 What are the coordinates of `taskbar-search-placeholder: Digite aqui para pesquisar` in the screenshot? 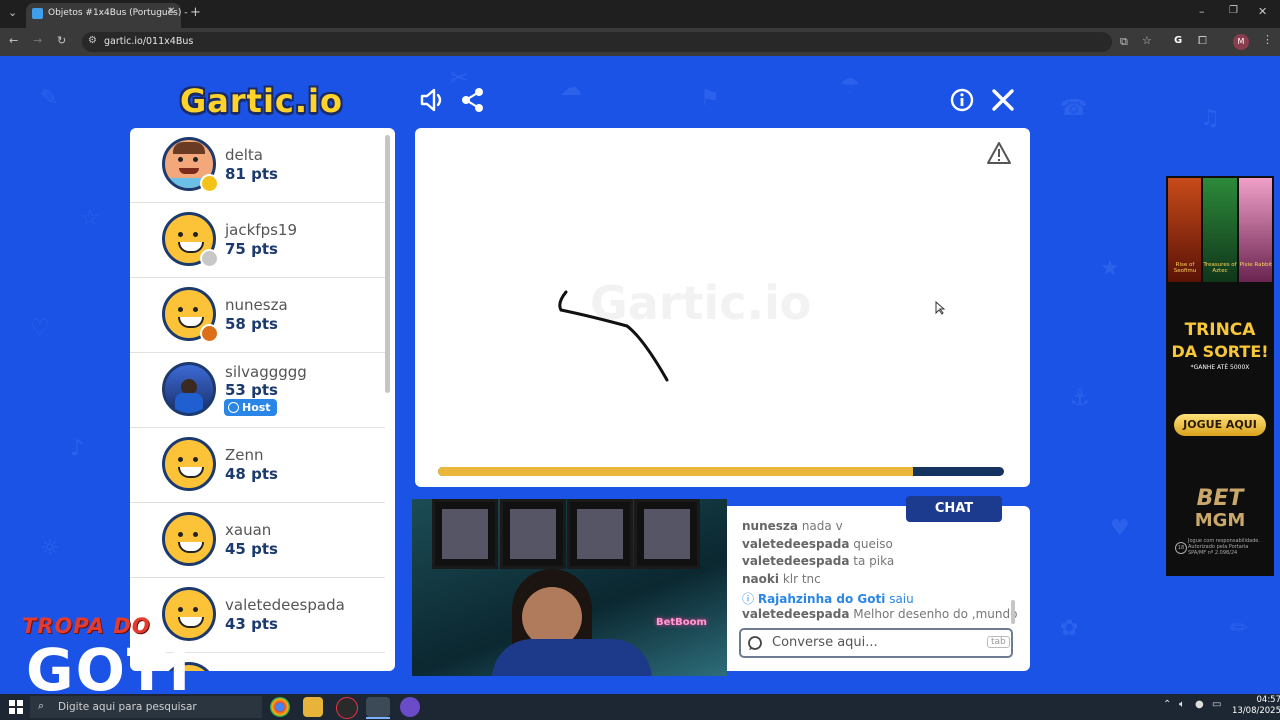 It's located at (127, 707).